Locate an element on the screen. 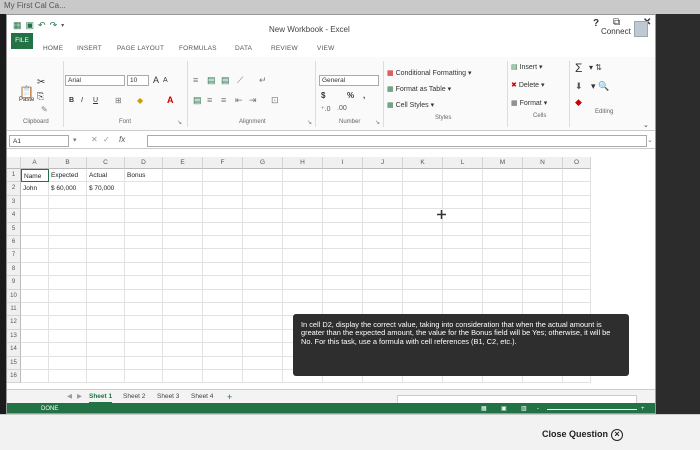 This screenshot has height=450, width=700. cell-m2 is located at coordinates (503, 189).